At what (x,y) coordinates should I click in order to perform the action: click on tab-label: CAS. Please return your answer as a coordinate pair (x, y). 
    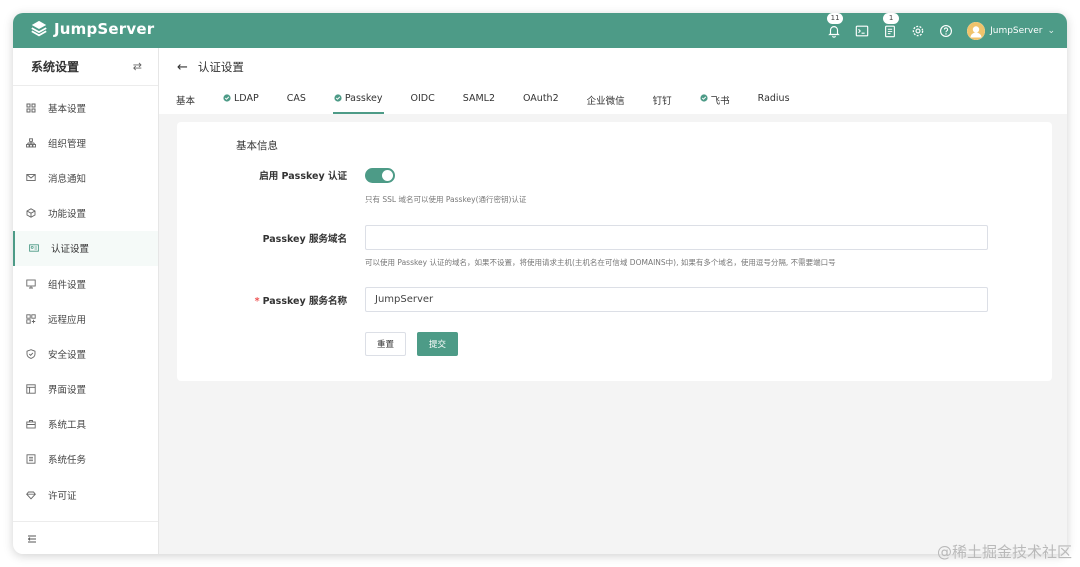
    Looking at the image, I should click on (296, 98).